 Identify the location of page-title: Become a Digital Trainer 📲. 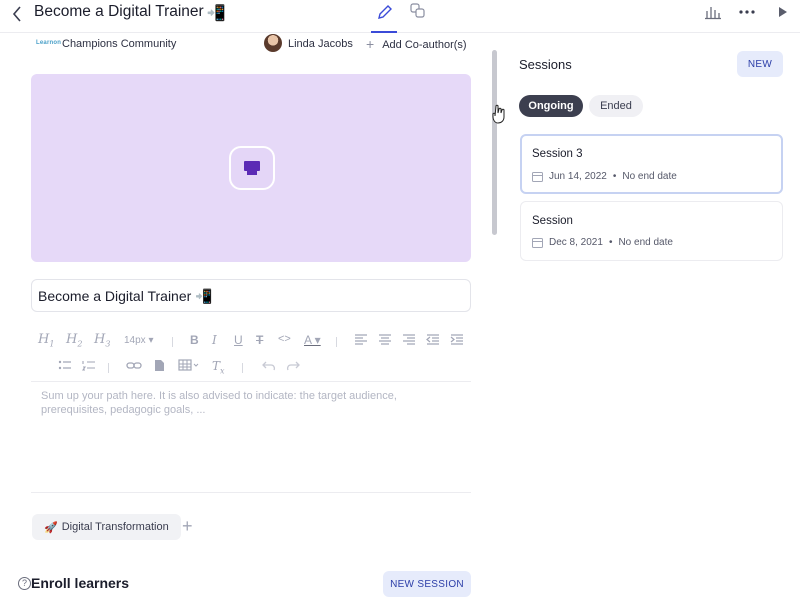
(130, 12).